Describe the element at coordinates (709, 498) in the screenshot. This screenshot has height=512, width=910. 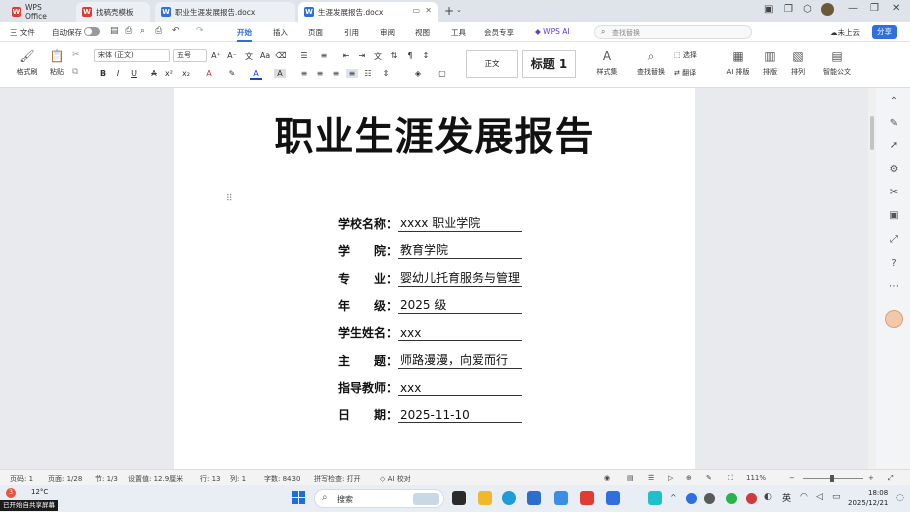
I see `tray-app2-icon` at that location.